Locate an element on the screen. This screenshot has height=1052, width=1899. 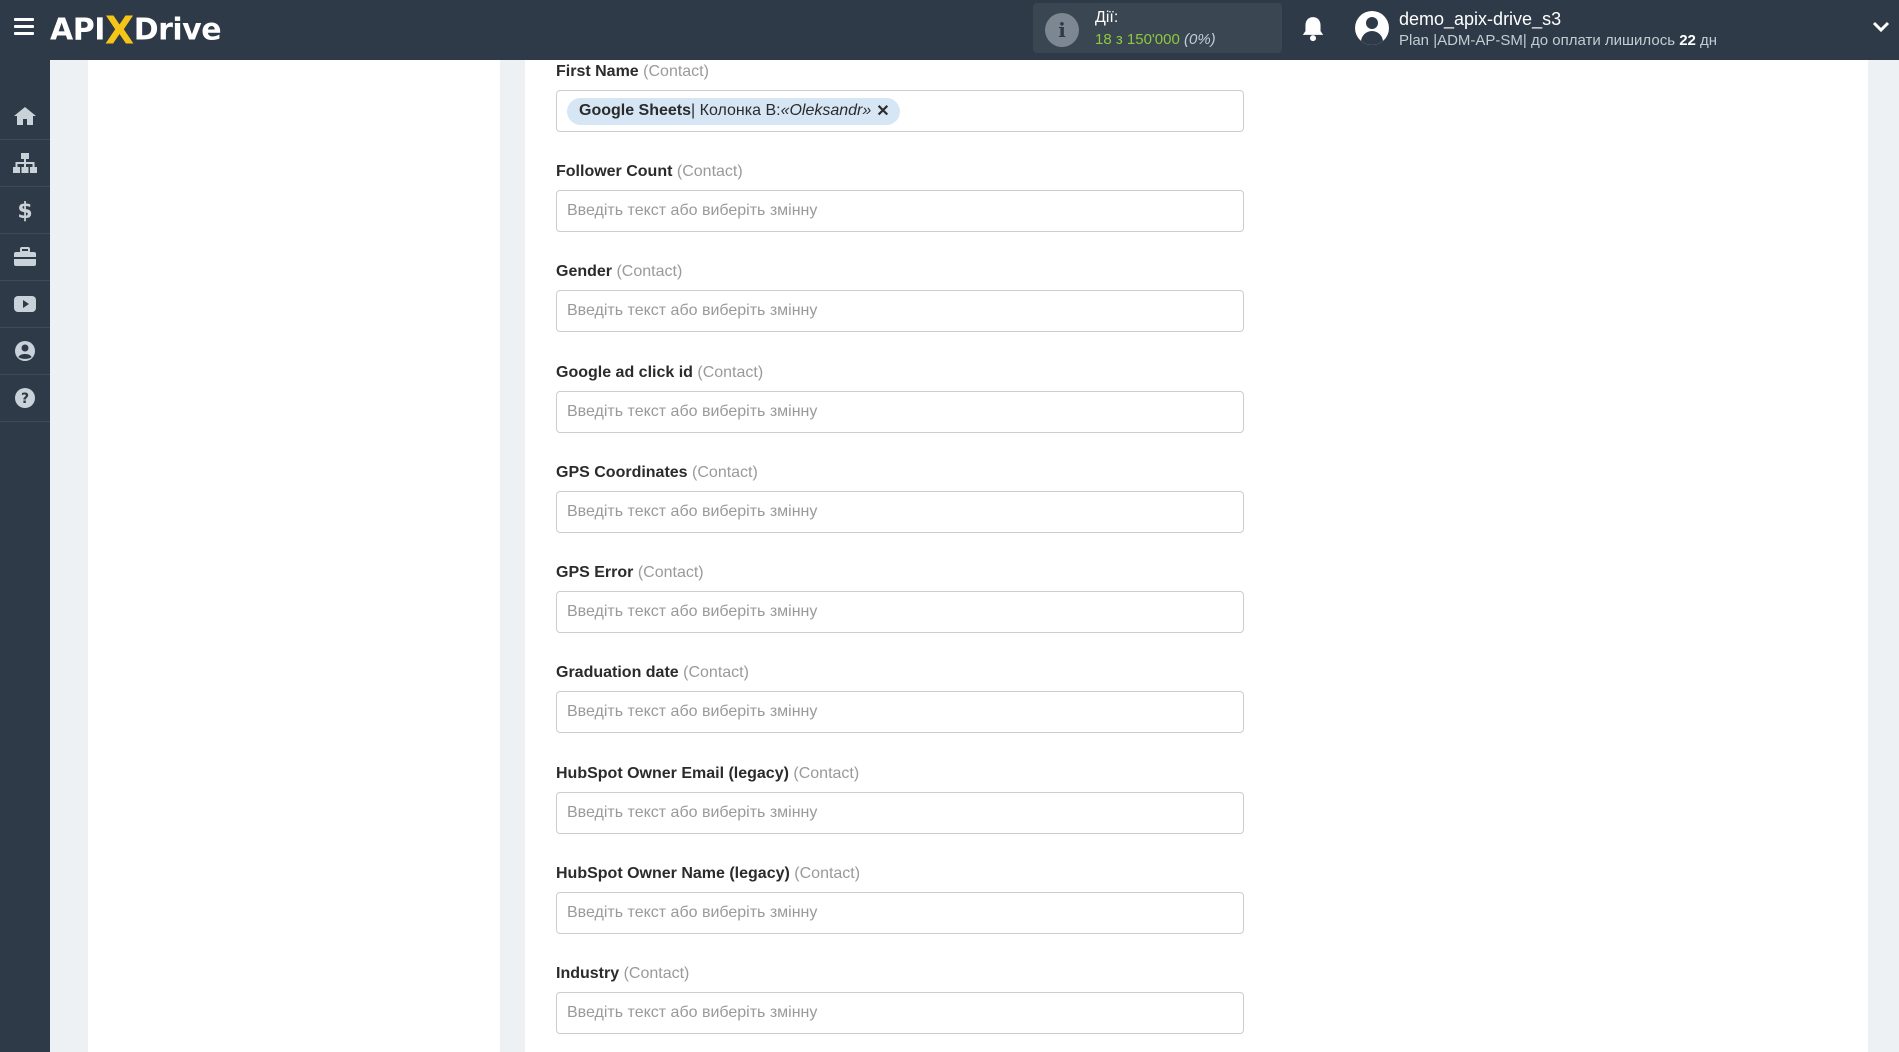
actions-percent: (0%) is located at coordinates (1200, 39).